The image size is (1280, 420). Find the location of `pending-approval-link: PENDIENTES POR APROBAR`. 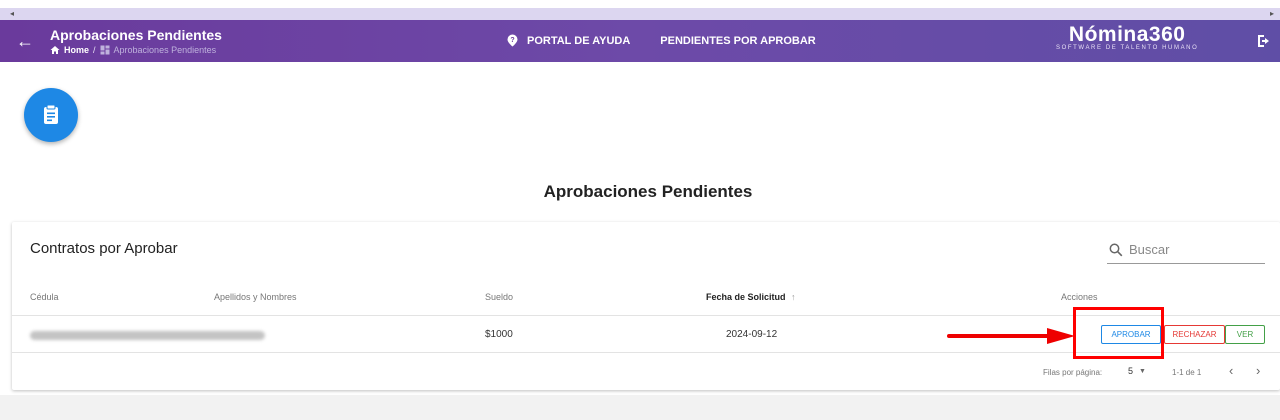

pending-approval-link: PENDIENTES POR APROBAR is located at coordinates (737, 40).